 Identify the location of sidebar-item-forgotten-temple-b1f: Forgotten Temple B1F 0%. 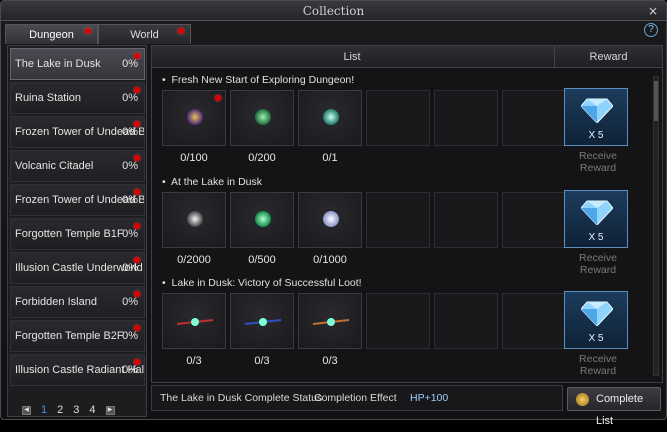
(77, 234).